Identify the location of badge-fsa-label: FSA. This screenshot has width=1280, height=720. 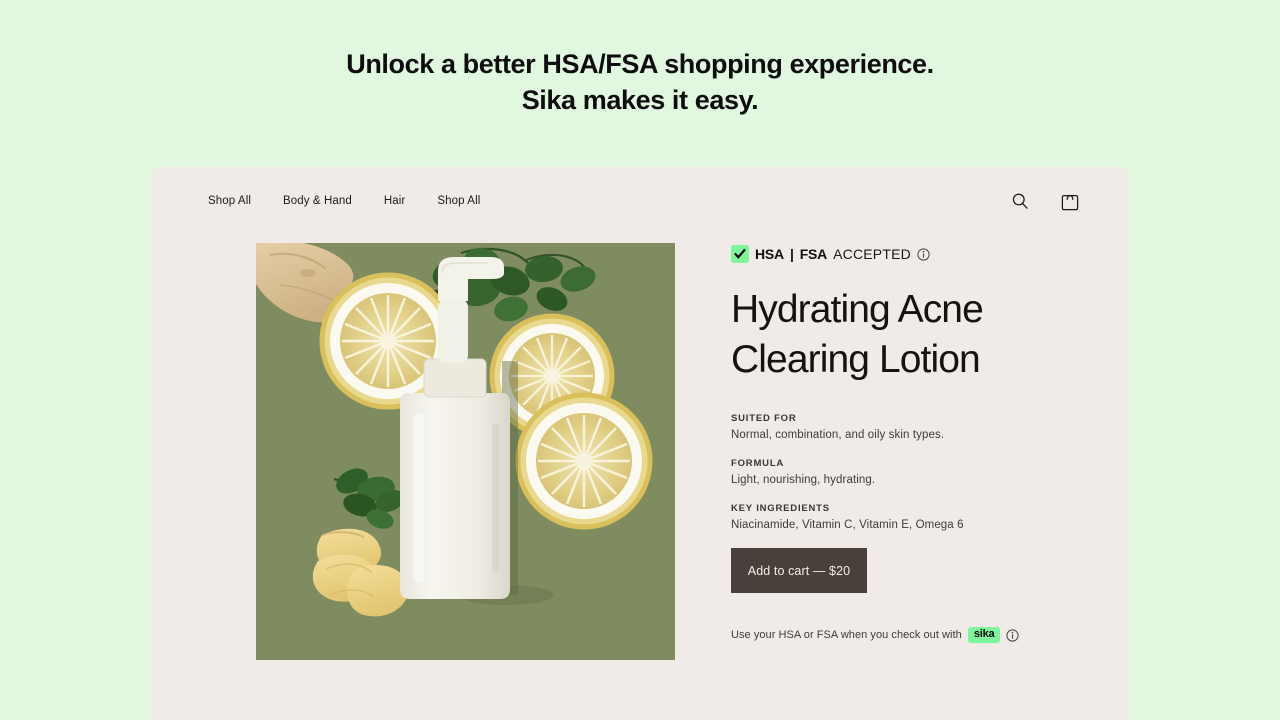
(813, 254).